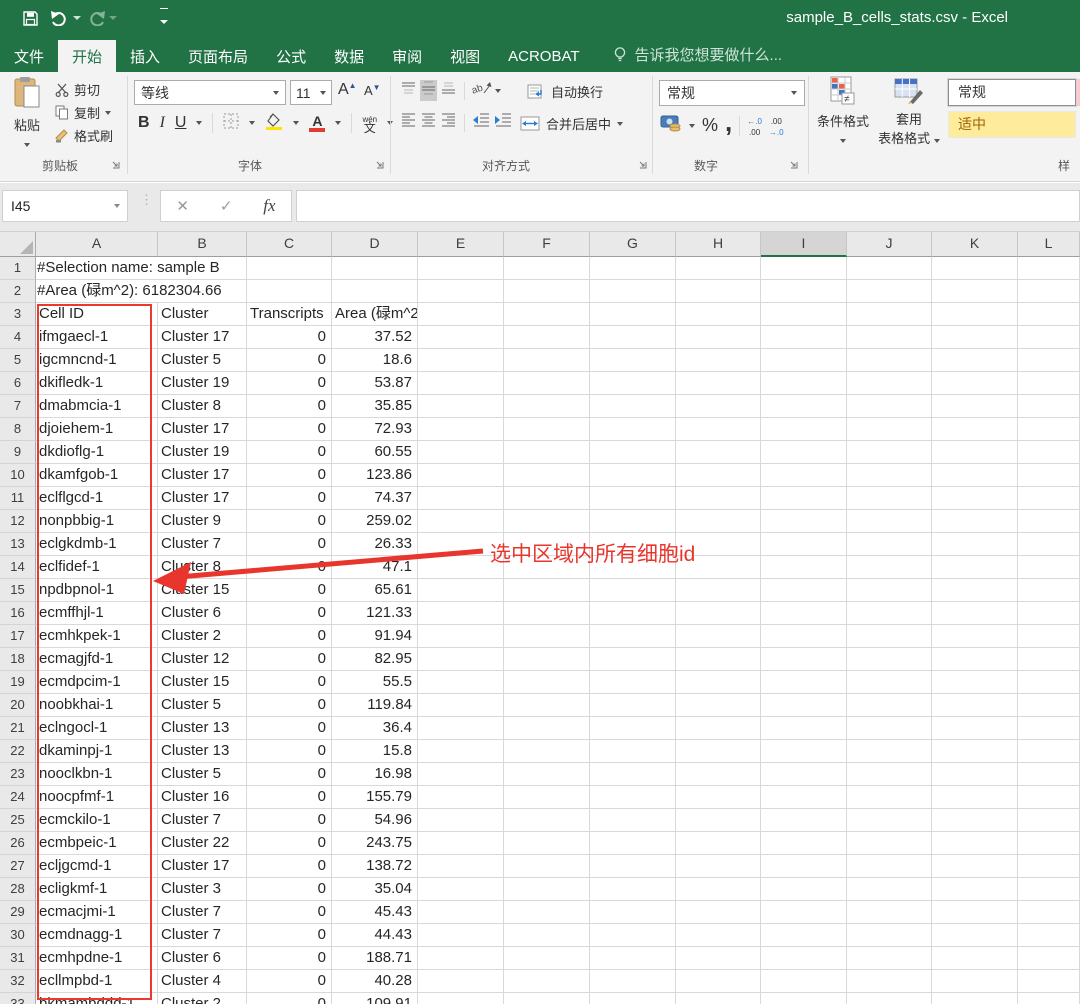 This screenshot has height=1004, width=1080. Describe the element at coordinates (375, 314) in the screenshot. I see `cell: Area (碌m^2)` at that location.